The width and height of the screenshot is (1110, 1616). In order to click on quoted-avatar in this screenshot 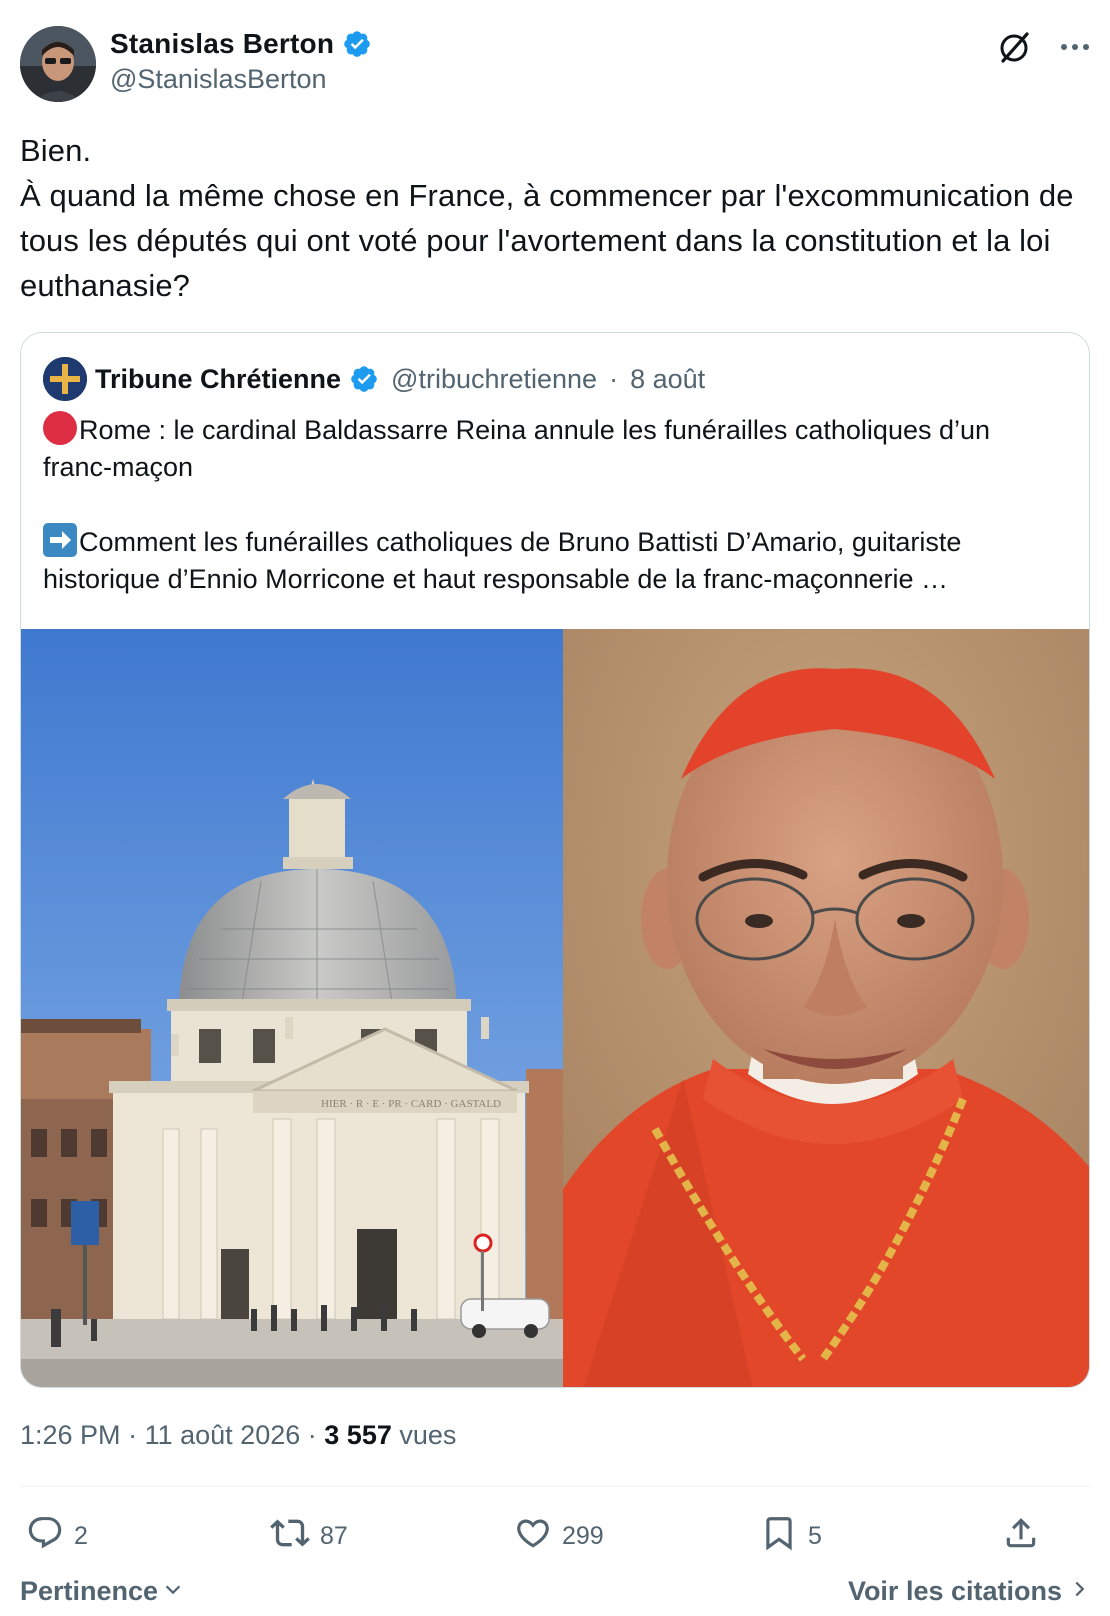, I will do `click(65, 379)`.